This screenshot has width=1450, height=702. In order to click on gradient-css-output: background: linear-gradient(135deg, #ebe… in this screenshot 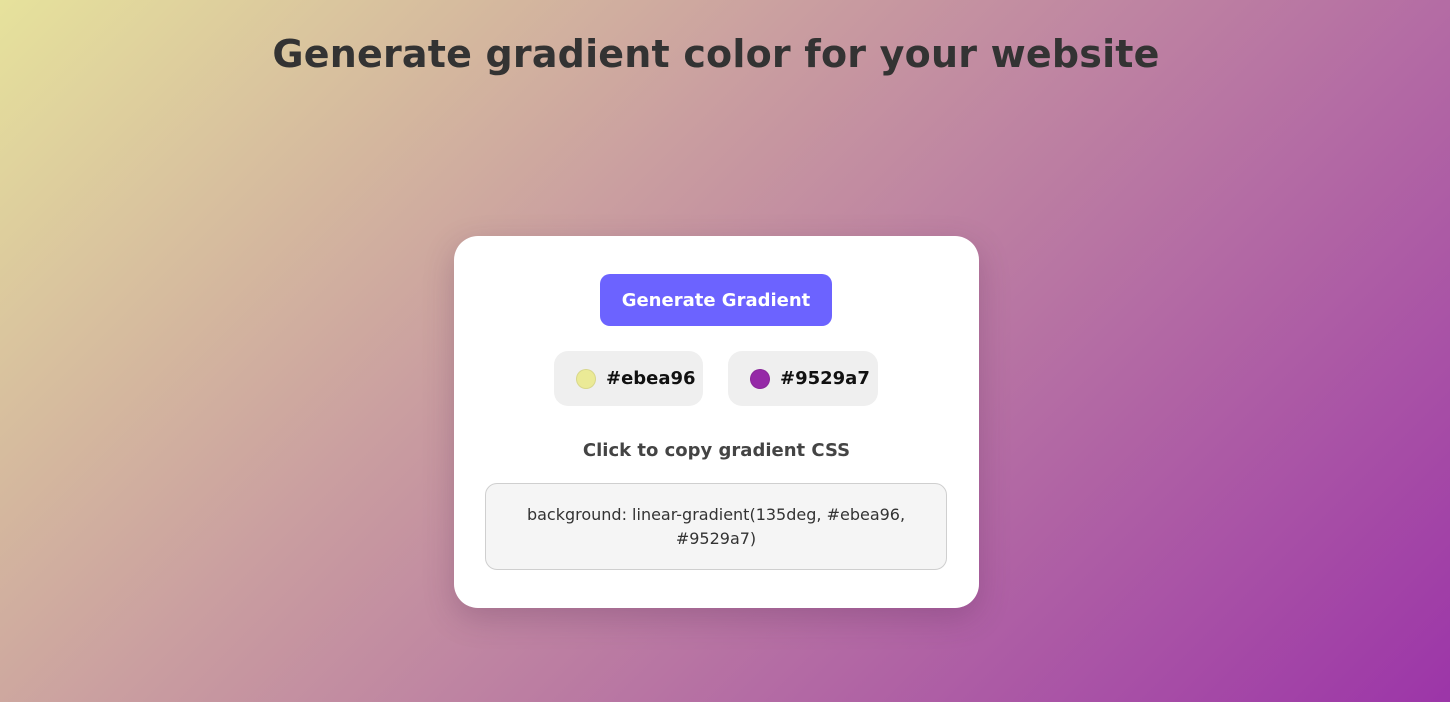, I will do `click(716, 526)`.